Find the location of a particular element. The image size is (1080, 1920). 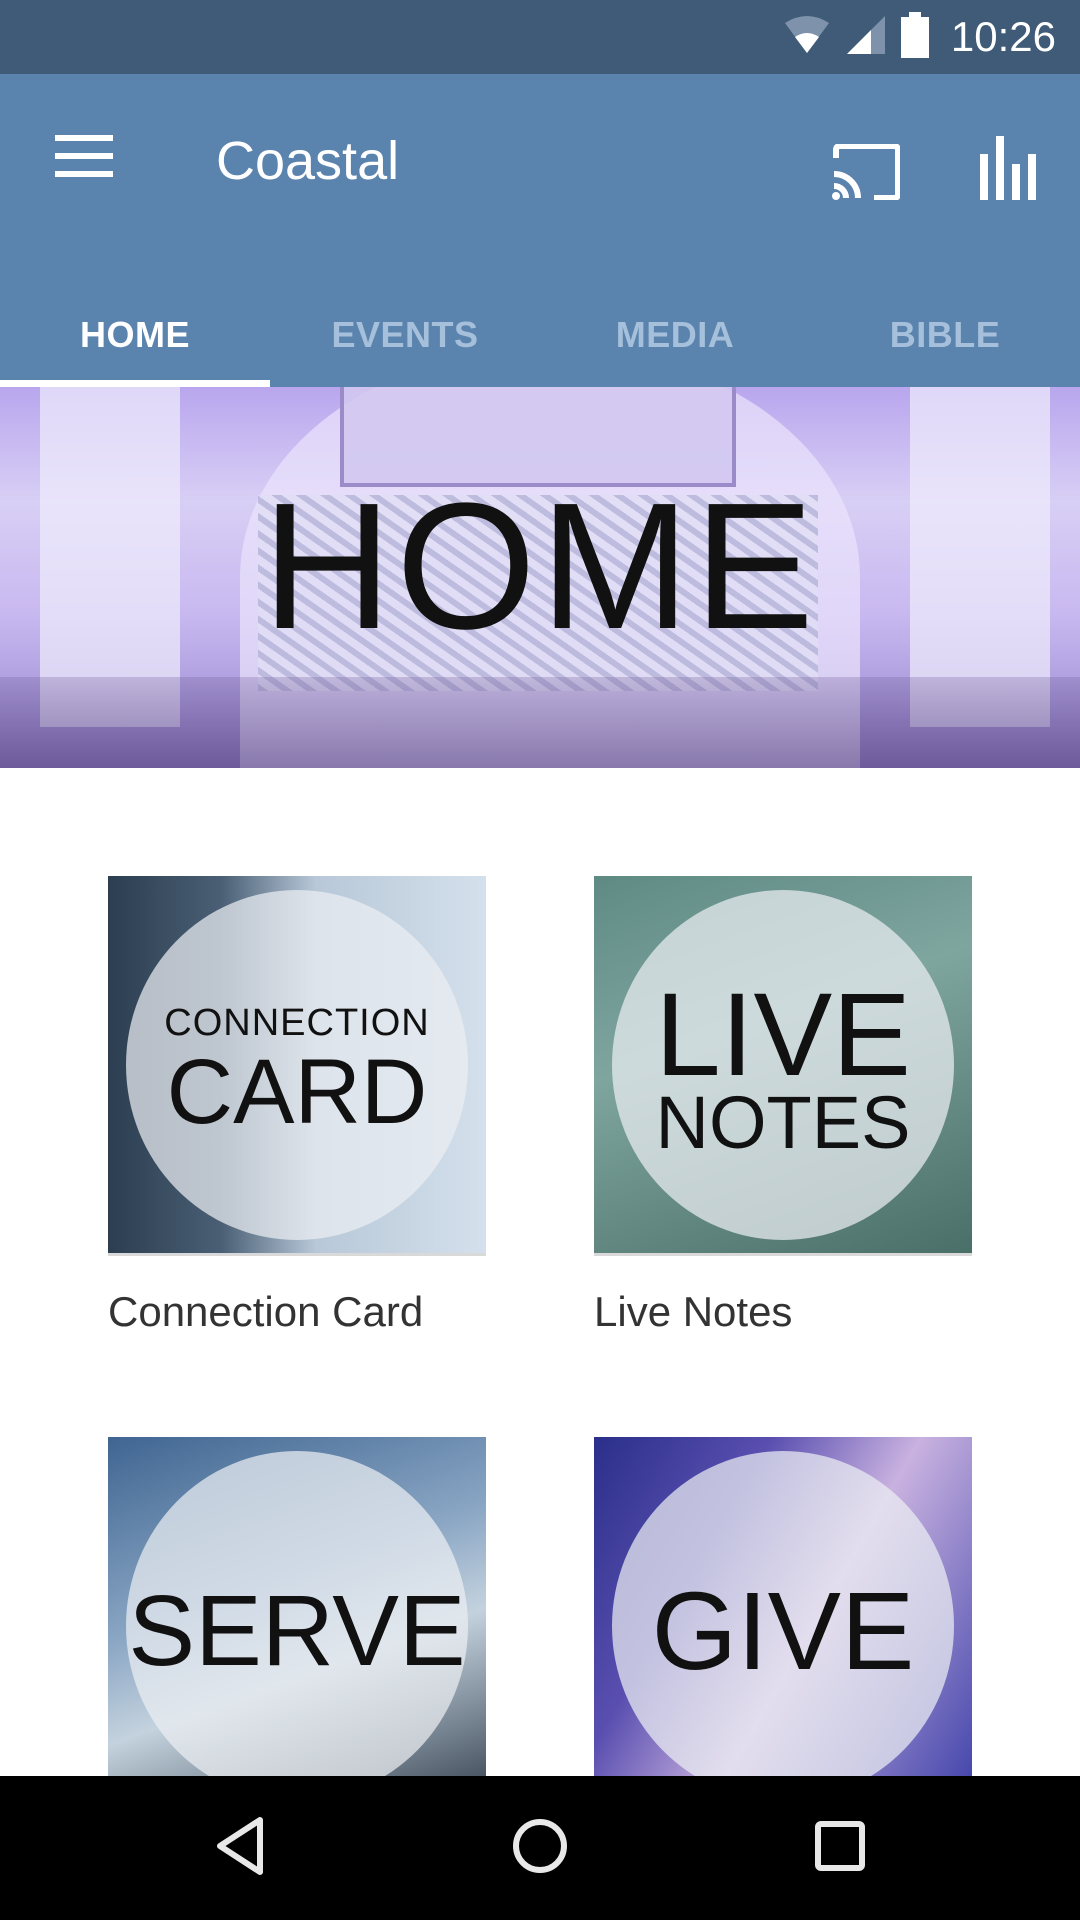

tile-label: Connection Card is located at coordinates (266, 1311).